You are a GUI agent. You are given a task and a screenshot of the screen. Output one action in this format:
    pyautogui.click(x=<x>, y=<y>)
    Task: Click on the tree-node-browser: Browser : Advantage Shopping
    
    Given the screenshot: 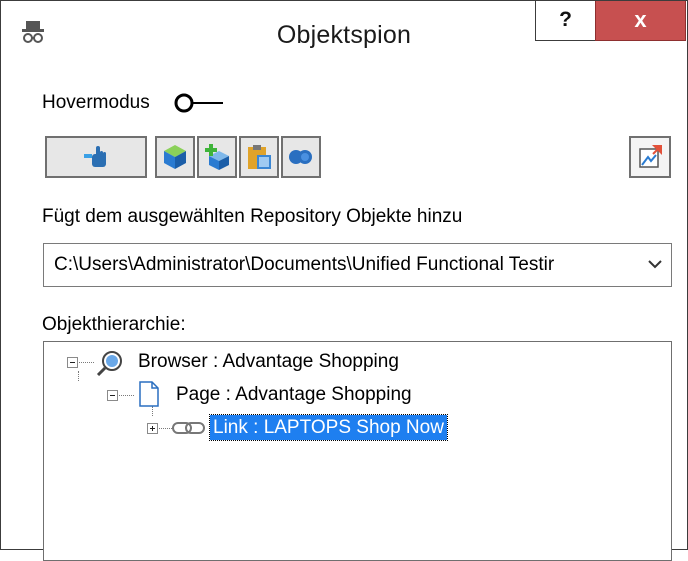 What is the action you would take?
    pyautogui.click(x=268, y=362)
    